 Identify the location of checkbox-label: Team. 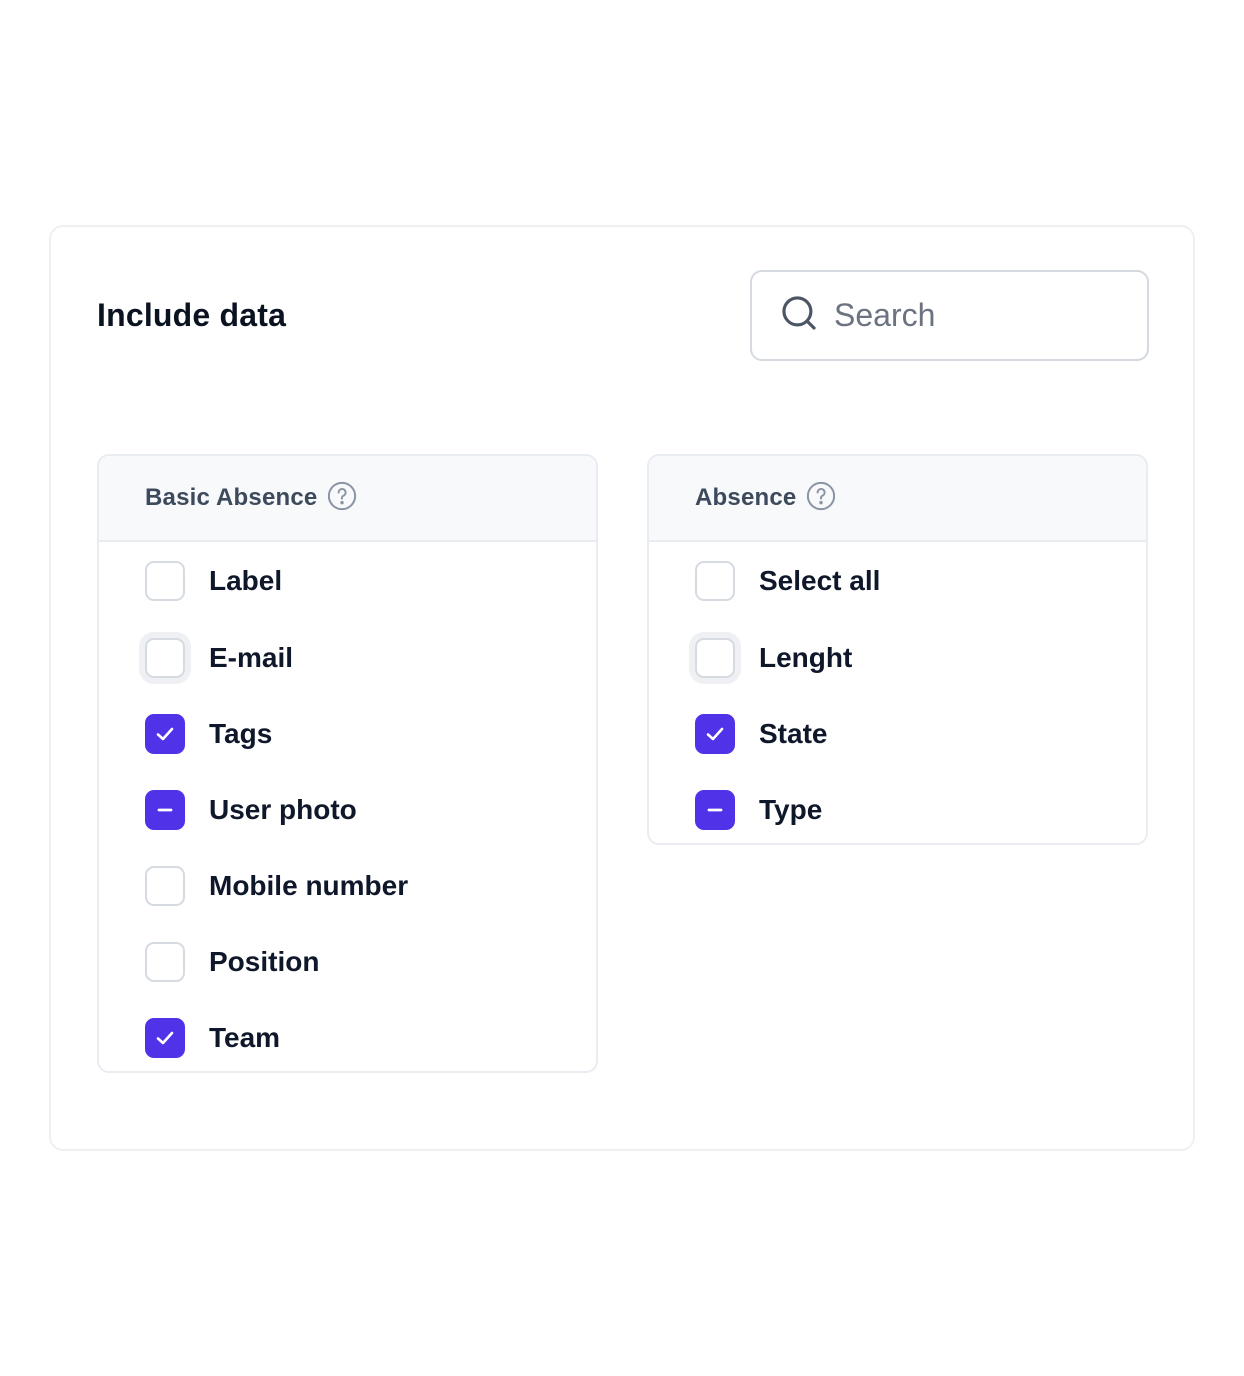
(245, 1037).